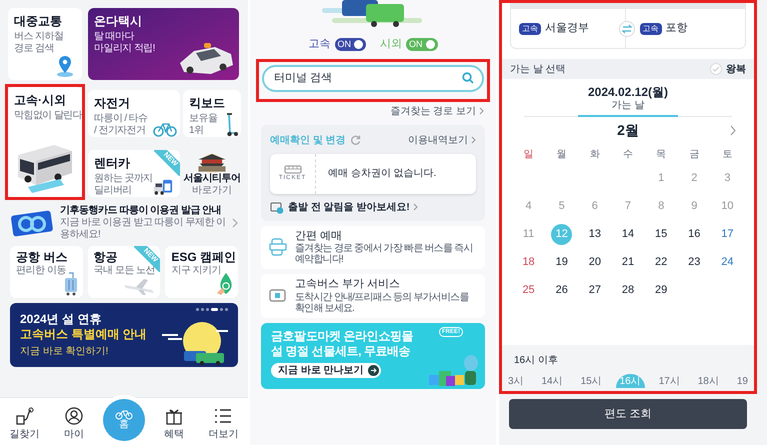 The height and width of the screenshot is (445, 767). What do you see at coordinates (661, 234) in the screenshot?
I see `calendar-day: 15` at bounding box center [661, 234].